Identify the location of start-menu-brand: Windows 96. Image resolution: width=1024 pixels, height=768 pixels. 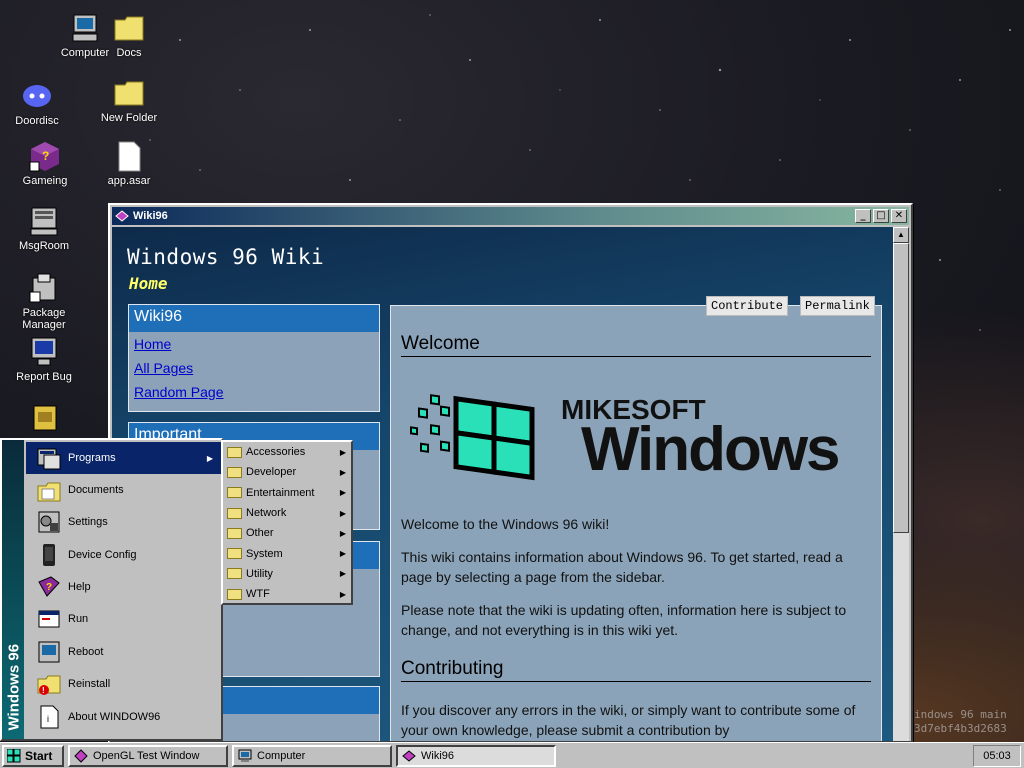
(14, 687).